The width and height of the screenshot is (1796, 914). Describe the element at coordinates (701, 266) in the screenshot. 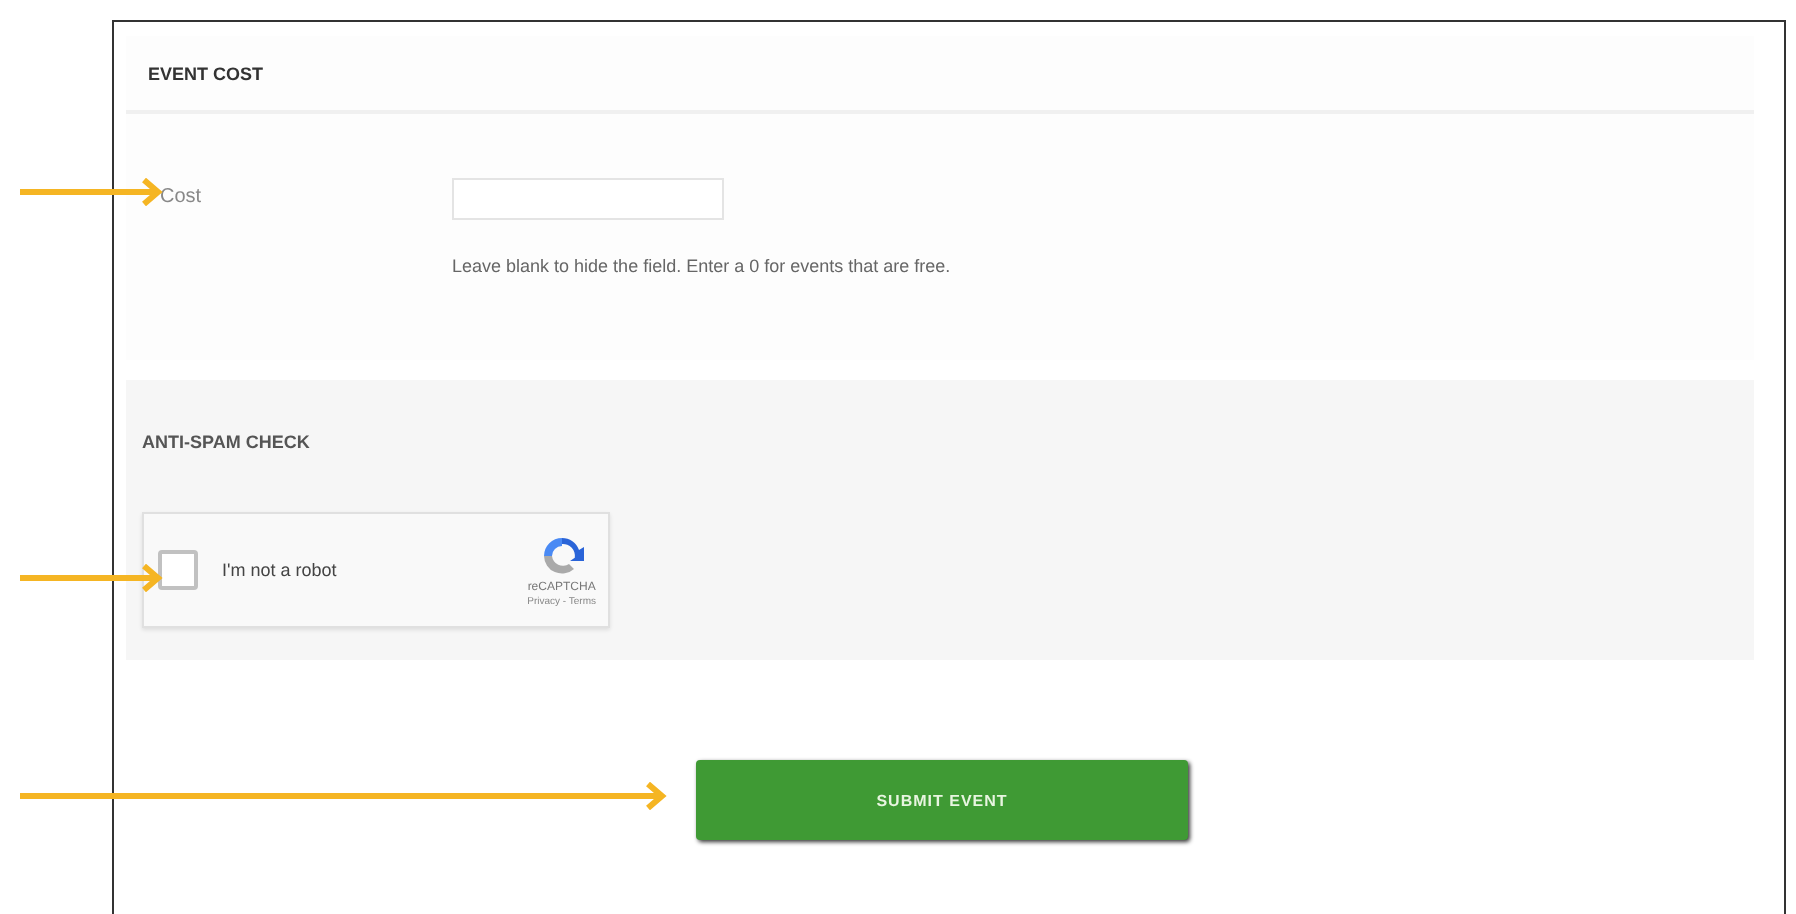

I see `help-text: Leave blank to hide the field. Enter a 0 for events that are free.` at that location.